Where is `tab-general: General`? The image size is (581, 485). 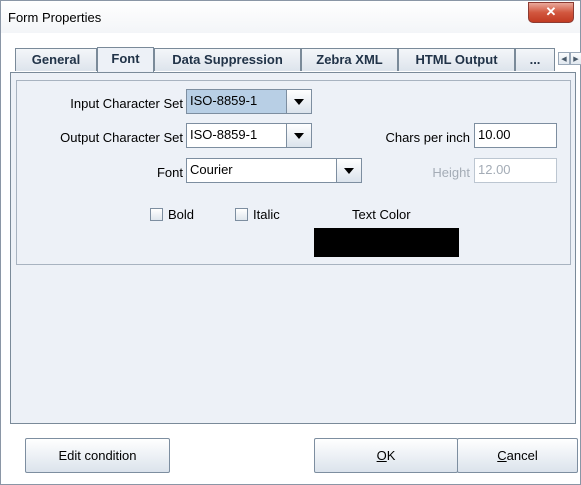 tab-general: General is located at coordinates (56, 59).